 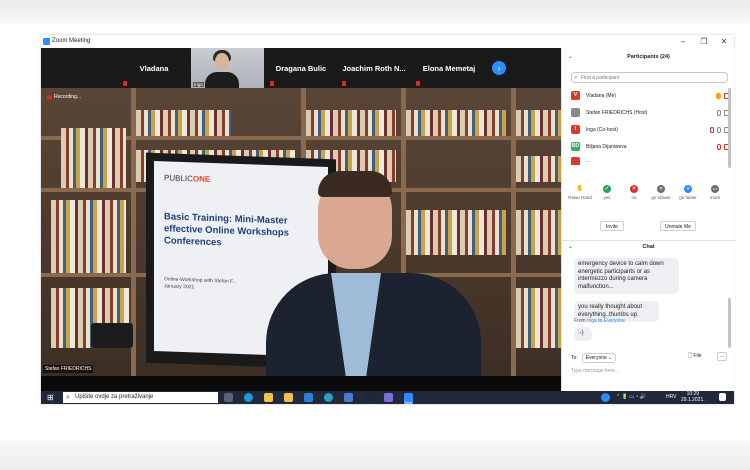 What do you see at coordinates (651, 129) in the screenshot?
I see `participant-row: I Inga (Co-host)` at bounding box center [651, 129].